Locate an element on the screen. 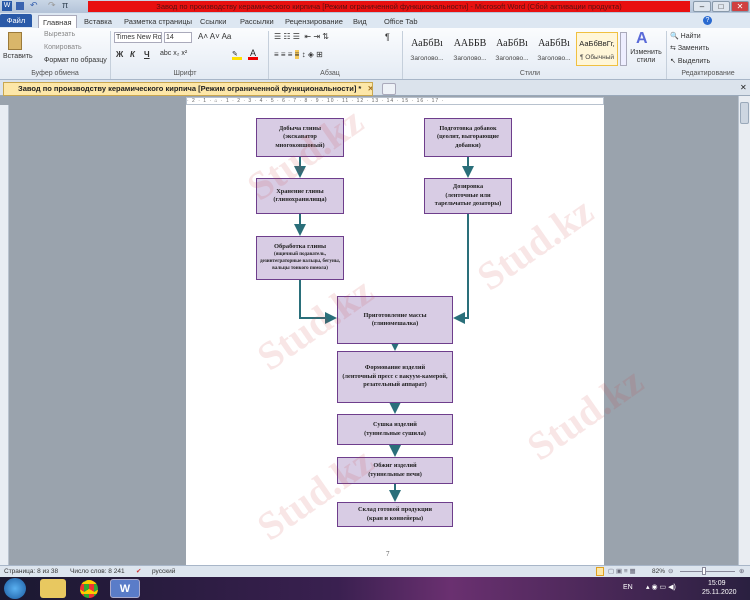 The image size is (750, 600). list-icons: ☰ ☷ ☰ ⇤ ⇥ ⇅ is located at coordinates (301, 36).